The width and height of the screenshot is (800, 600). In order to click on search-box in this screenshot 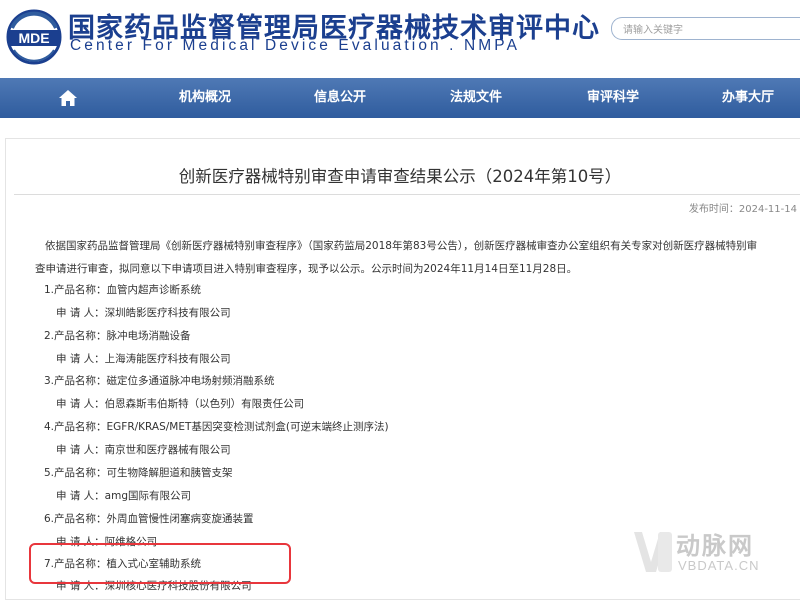, I will do `click(705, 29)`.